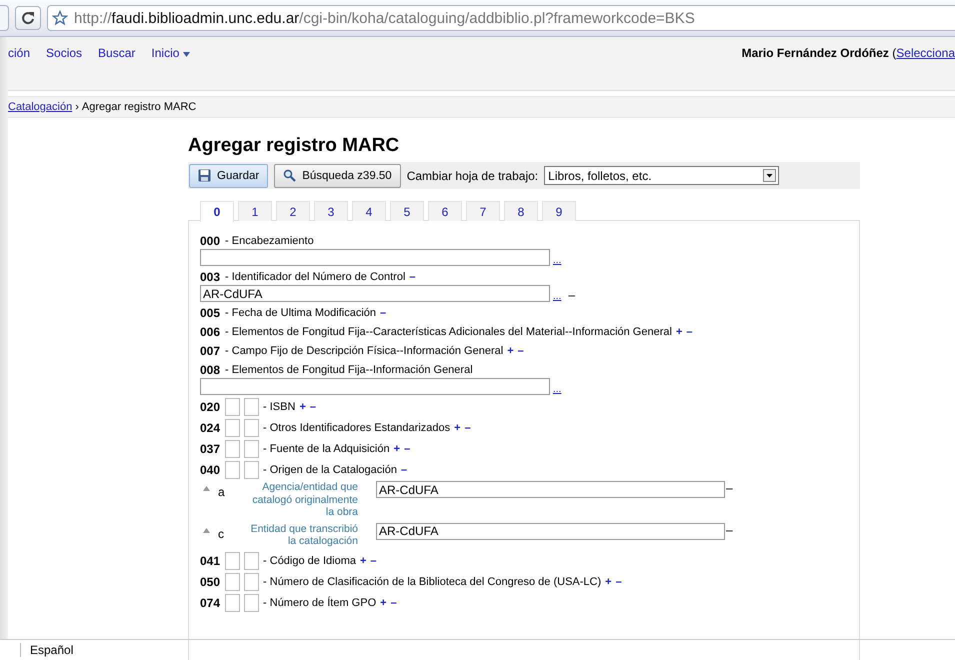  What do you see at coordinates (117, 53) in the screenshot?
I see `nav-link: Buscar` at bounding box center [117, 53].